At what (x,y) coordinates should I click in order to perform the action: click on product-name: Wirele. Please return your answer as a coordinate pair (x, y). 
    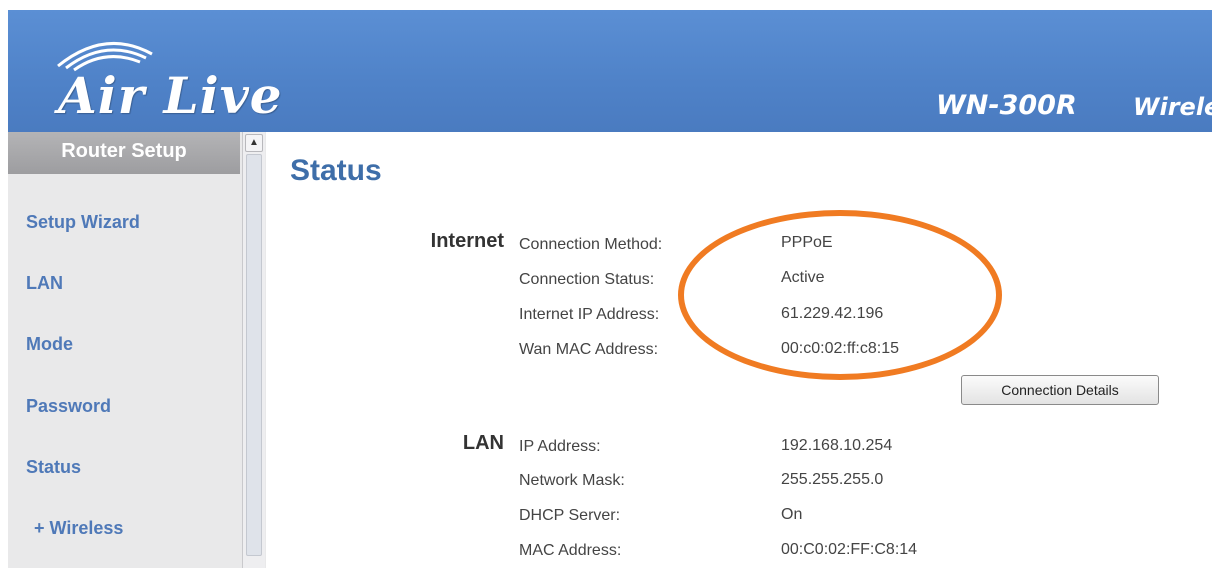
    Looking at the image, I should click on (1172, 107).